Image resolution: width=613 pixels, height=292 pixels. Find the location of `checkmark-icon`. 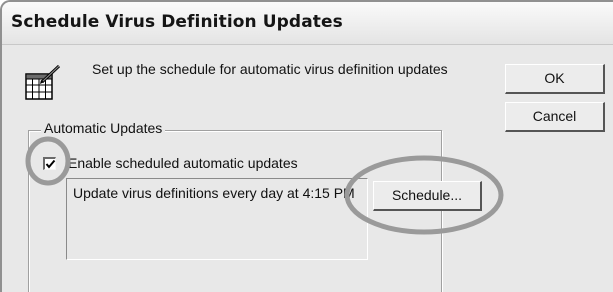

checkmark-icon is located at coordinates (50, 164).